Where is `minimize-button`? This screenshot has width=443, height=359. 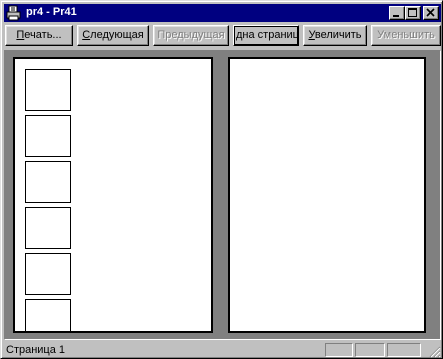 minimize-button is located at coordinates (397, 13).